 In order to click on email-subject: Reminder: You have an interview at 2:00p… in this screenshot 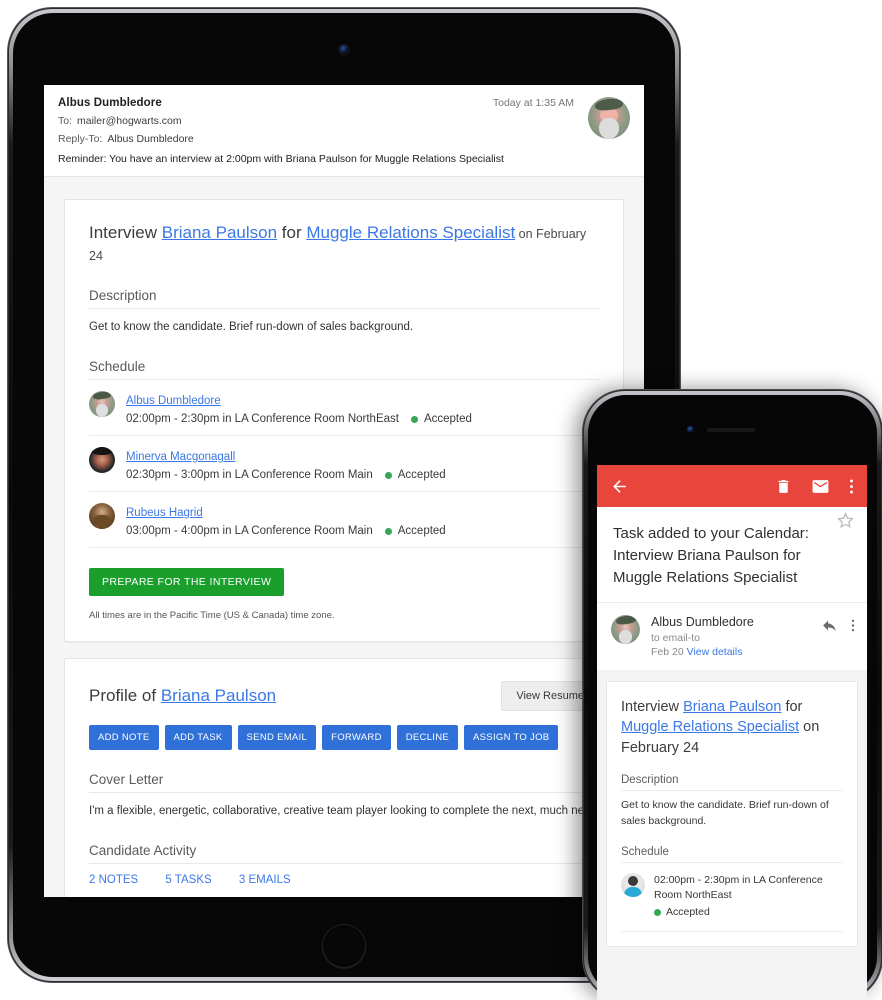, I will do `click(281, 159)`.